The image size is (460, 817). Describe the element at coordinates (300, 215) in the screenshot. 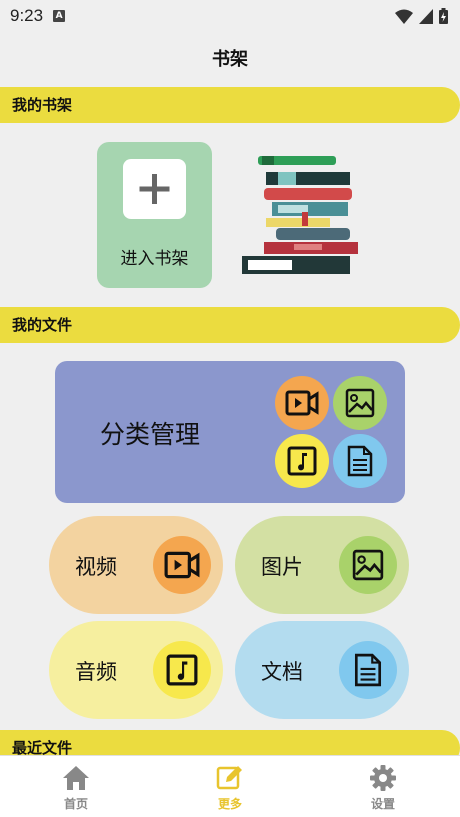

I see `books-illustration` at that location.